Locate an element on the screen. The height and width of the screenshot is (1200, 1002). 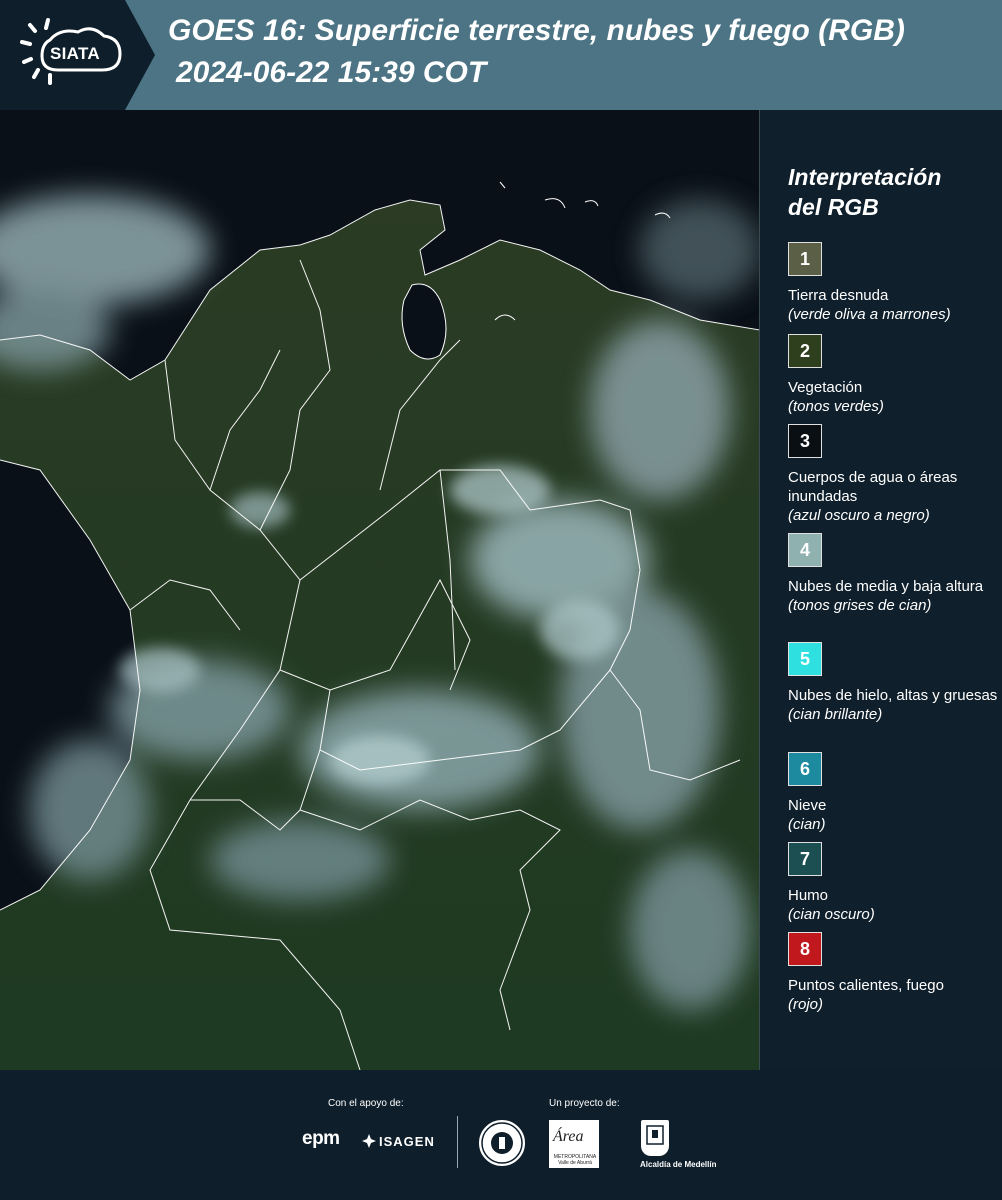
legend-swatch: 1 is located at coordinates (805, 259).